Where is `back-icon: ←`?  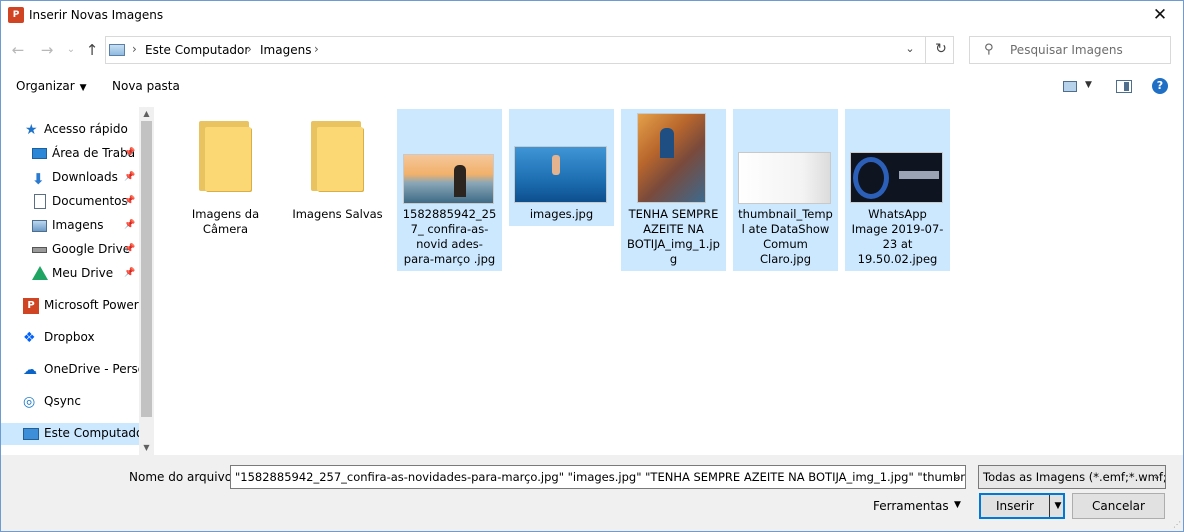 back-icon: ← is located at coordinates (18, 50).